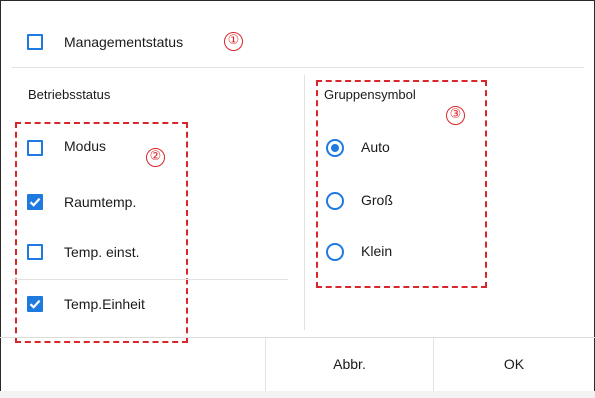  Describe the element at coordinates (514, 364) in the screenshot. I see `ok-button: OK` at that location.